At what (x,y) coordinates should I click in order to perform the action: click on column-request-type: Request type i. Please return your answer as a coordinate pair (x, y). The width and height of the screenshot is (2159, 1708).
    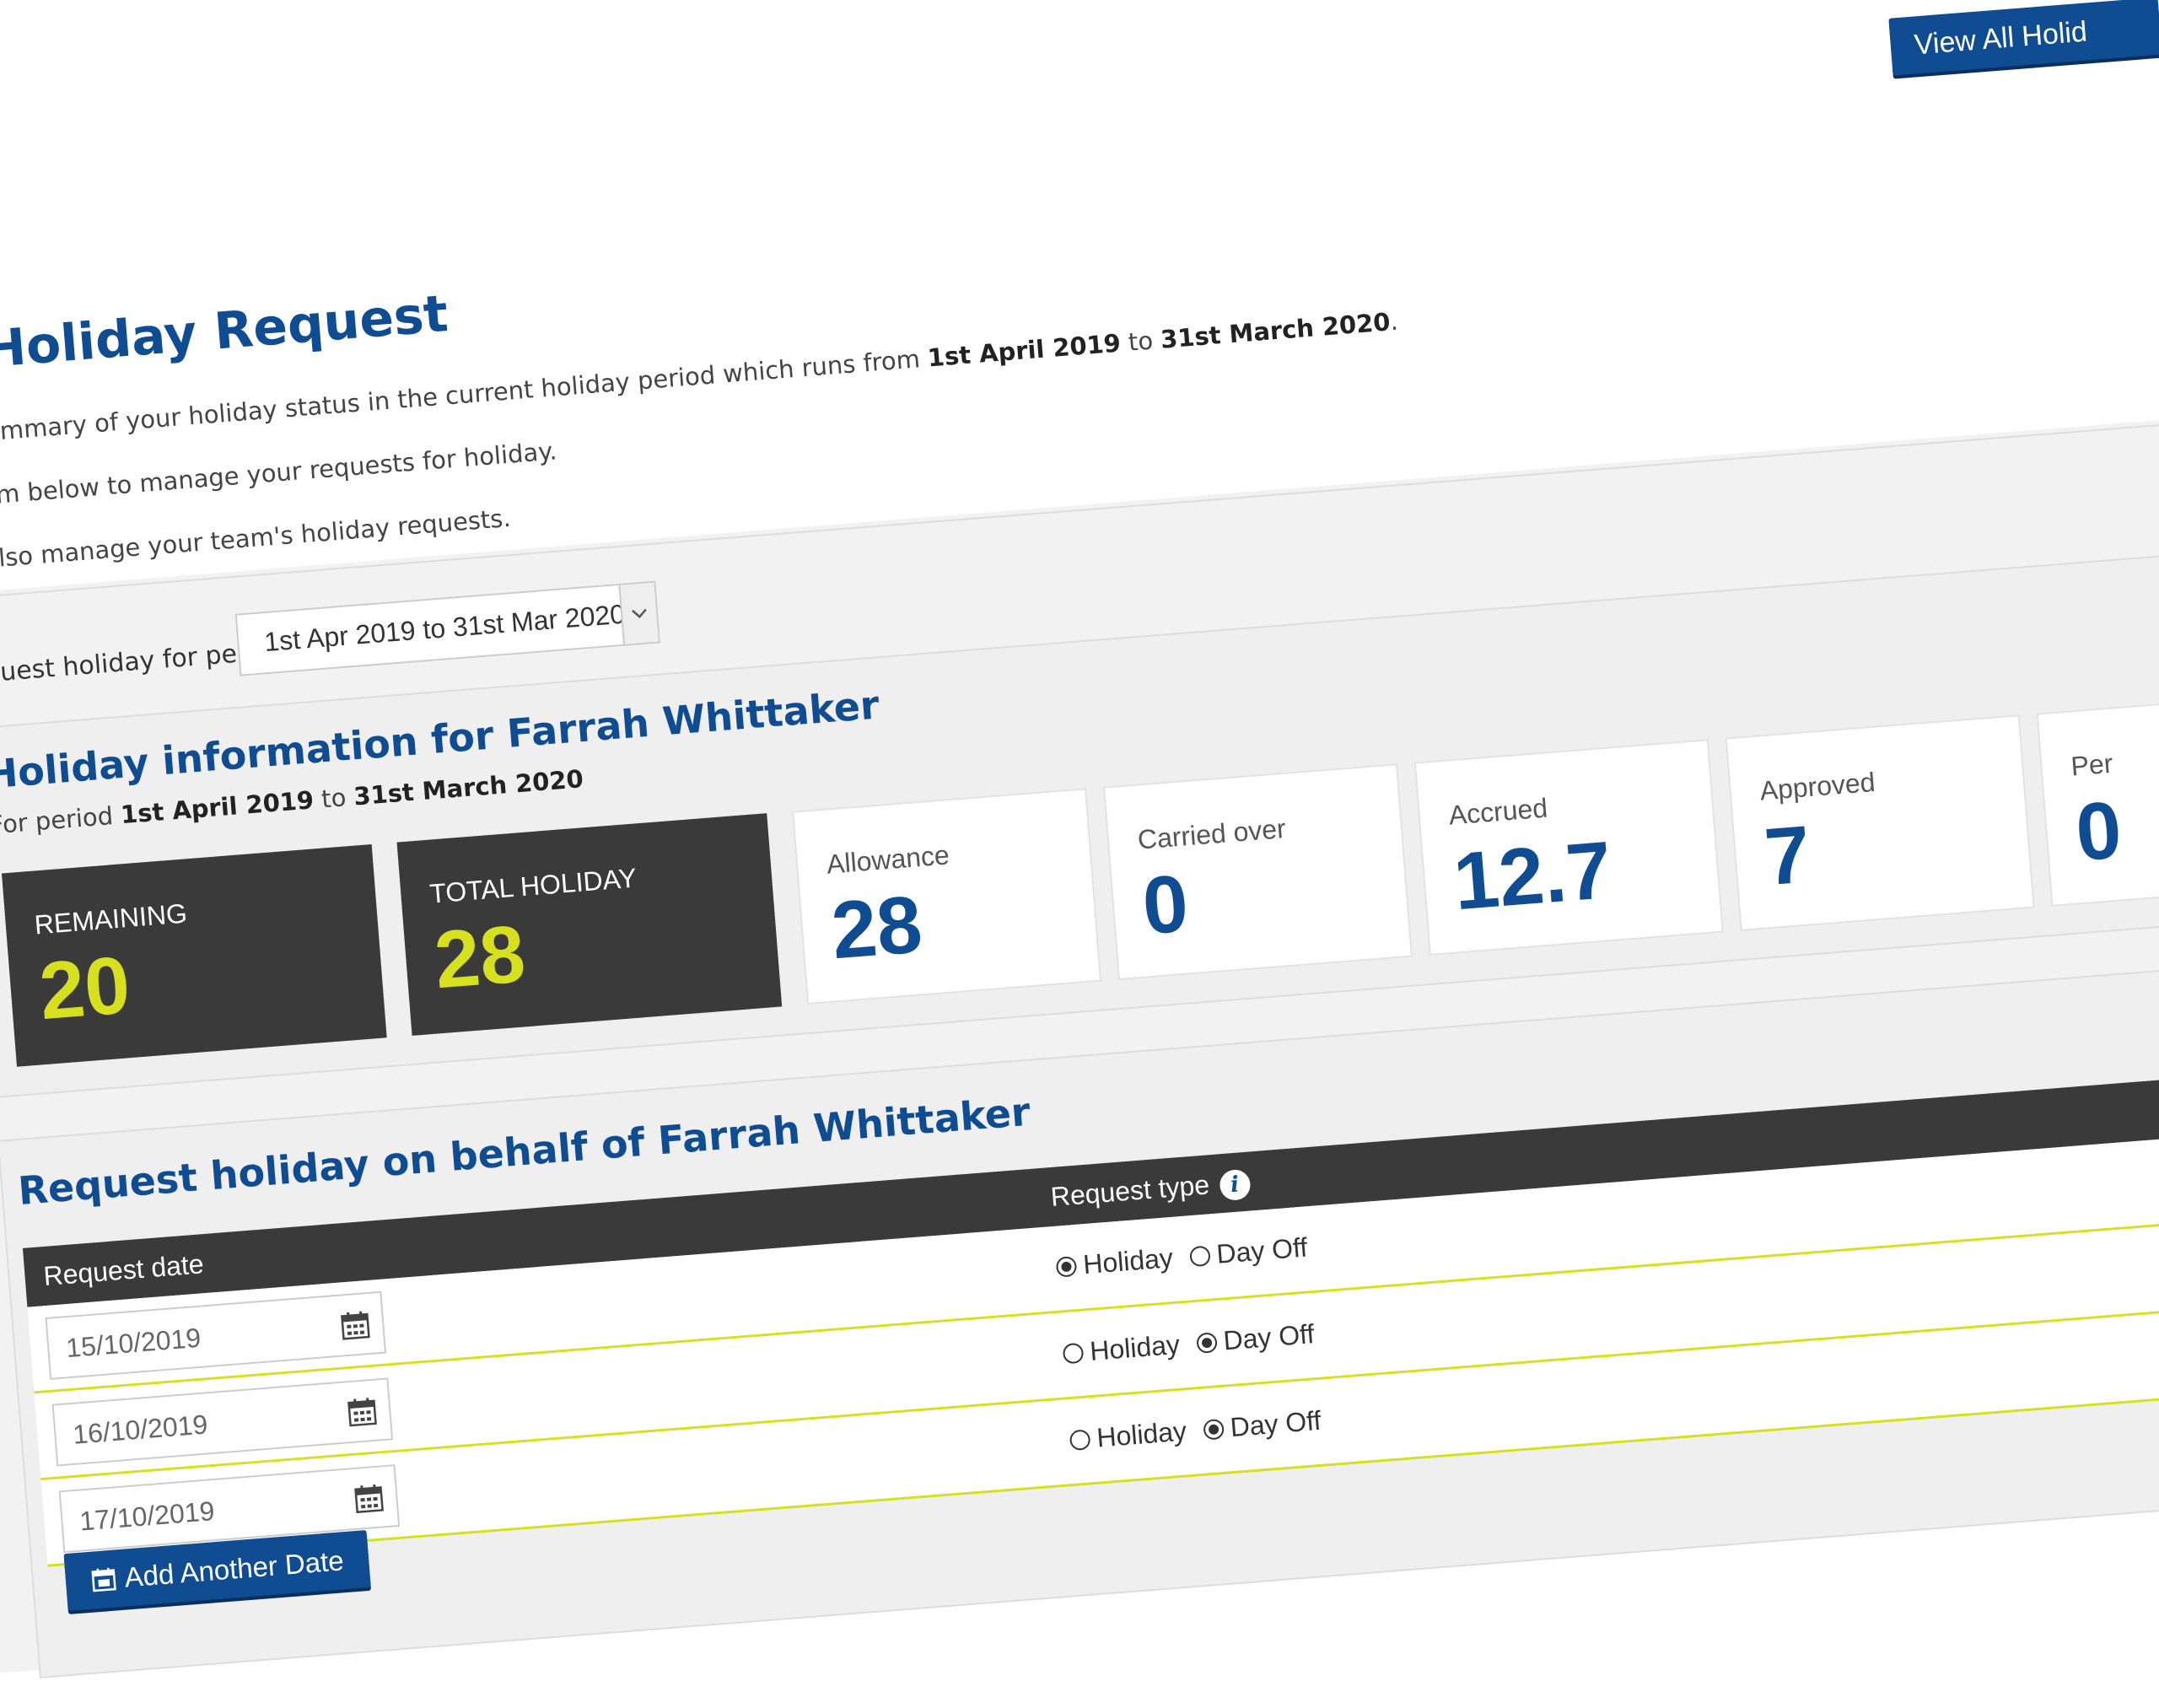
    Looking at the image, I should click on (1151, 1191).